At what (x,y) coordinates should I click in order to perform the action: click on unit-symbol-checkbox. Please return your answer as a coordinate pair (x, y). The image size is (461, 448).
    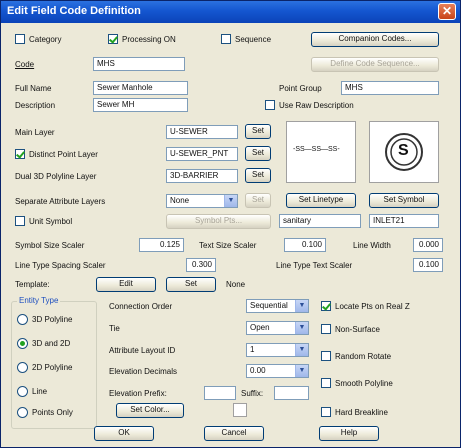
    Looking at the image, I should click on (20, 221).